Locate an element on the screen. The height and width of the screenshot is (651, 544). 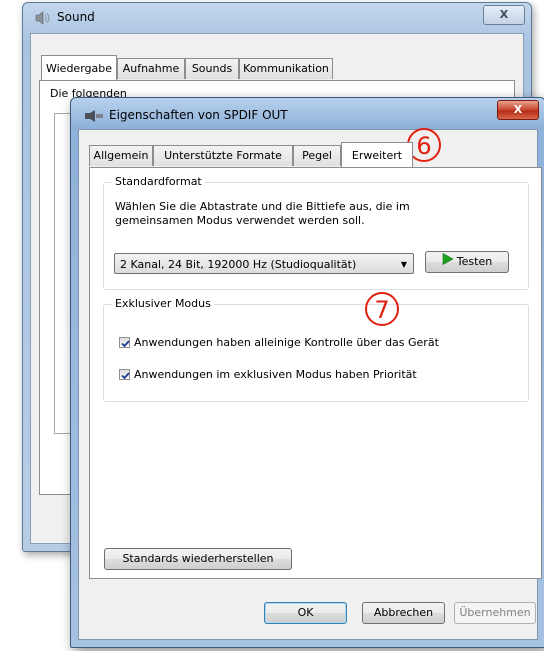
sound-window-title: Sound is located at coordinates (76, 17).